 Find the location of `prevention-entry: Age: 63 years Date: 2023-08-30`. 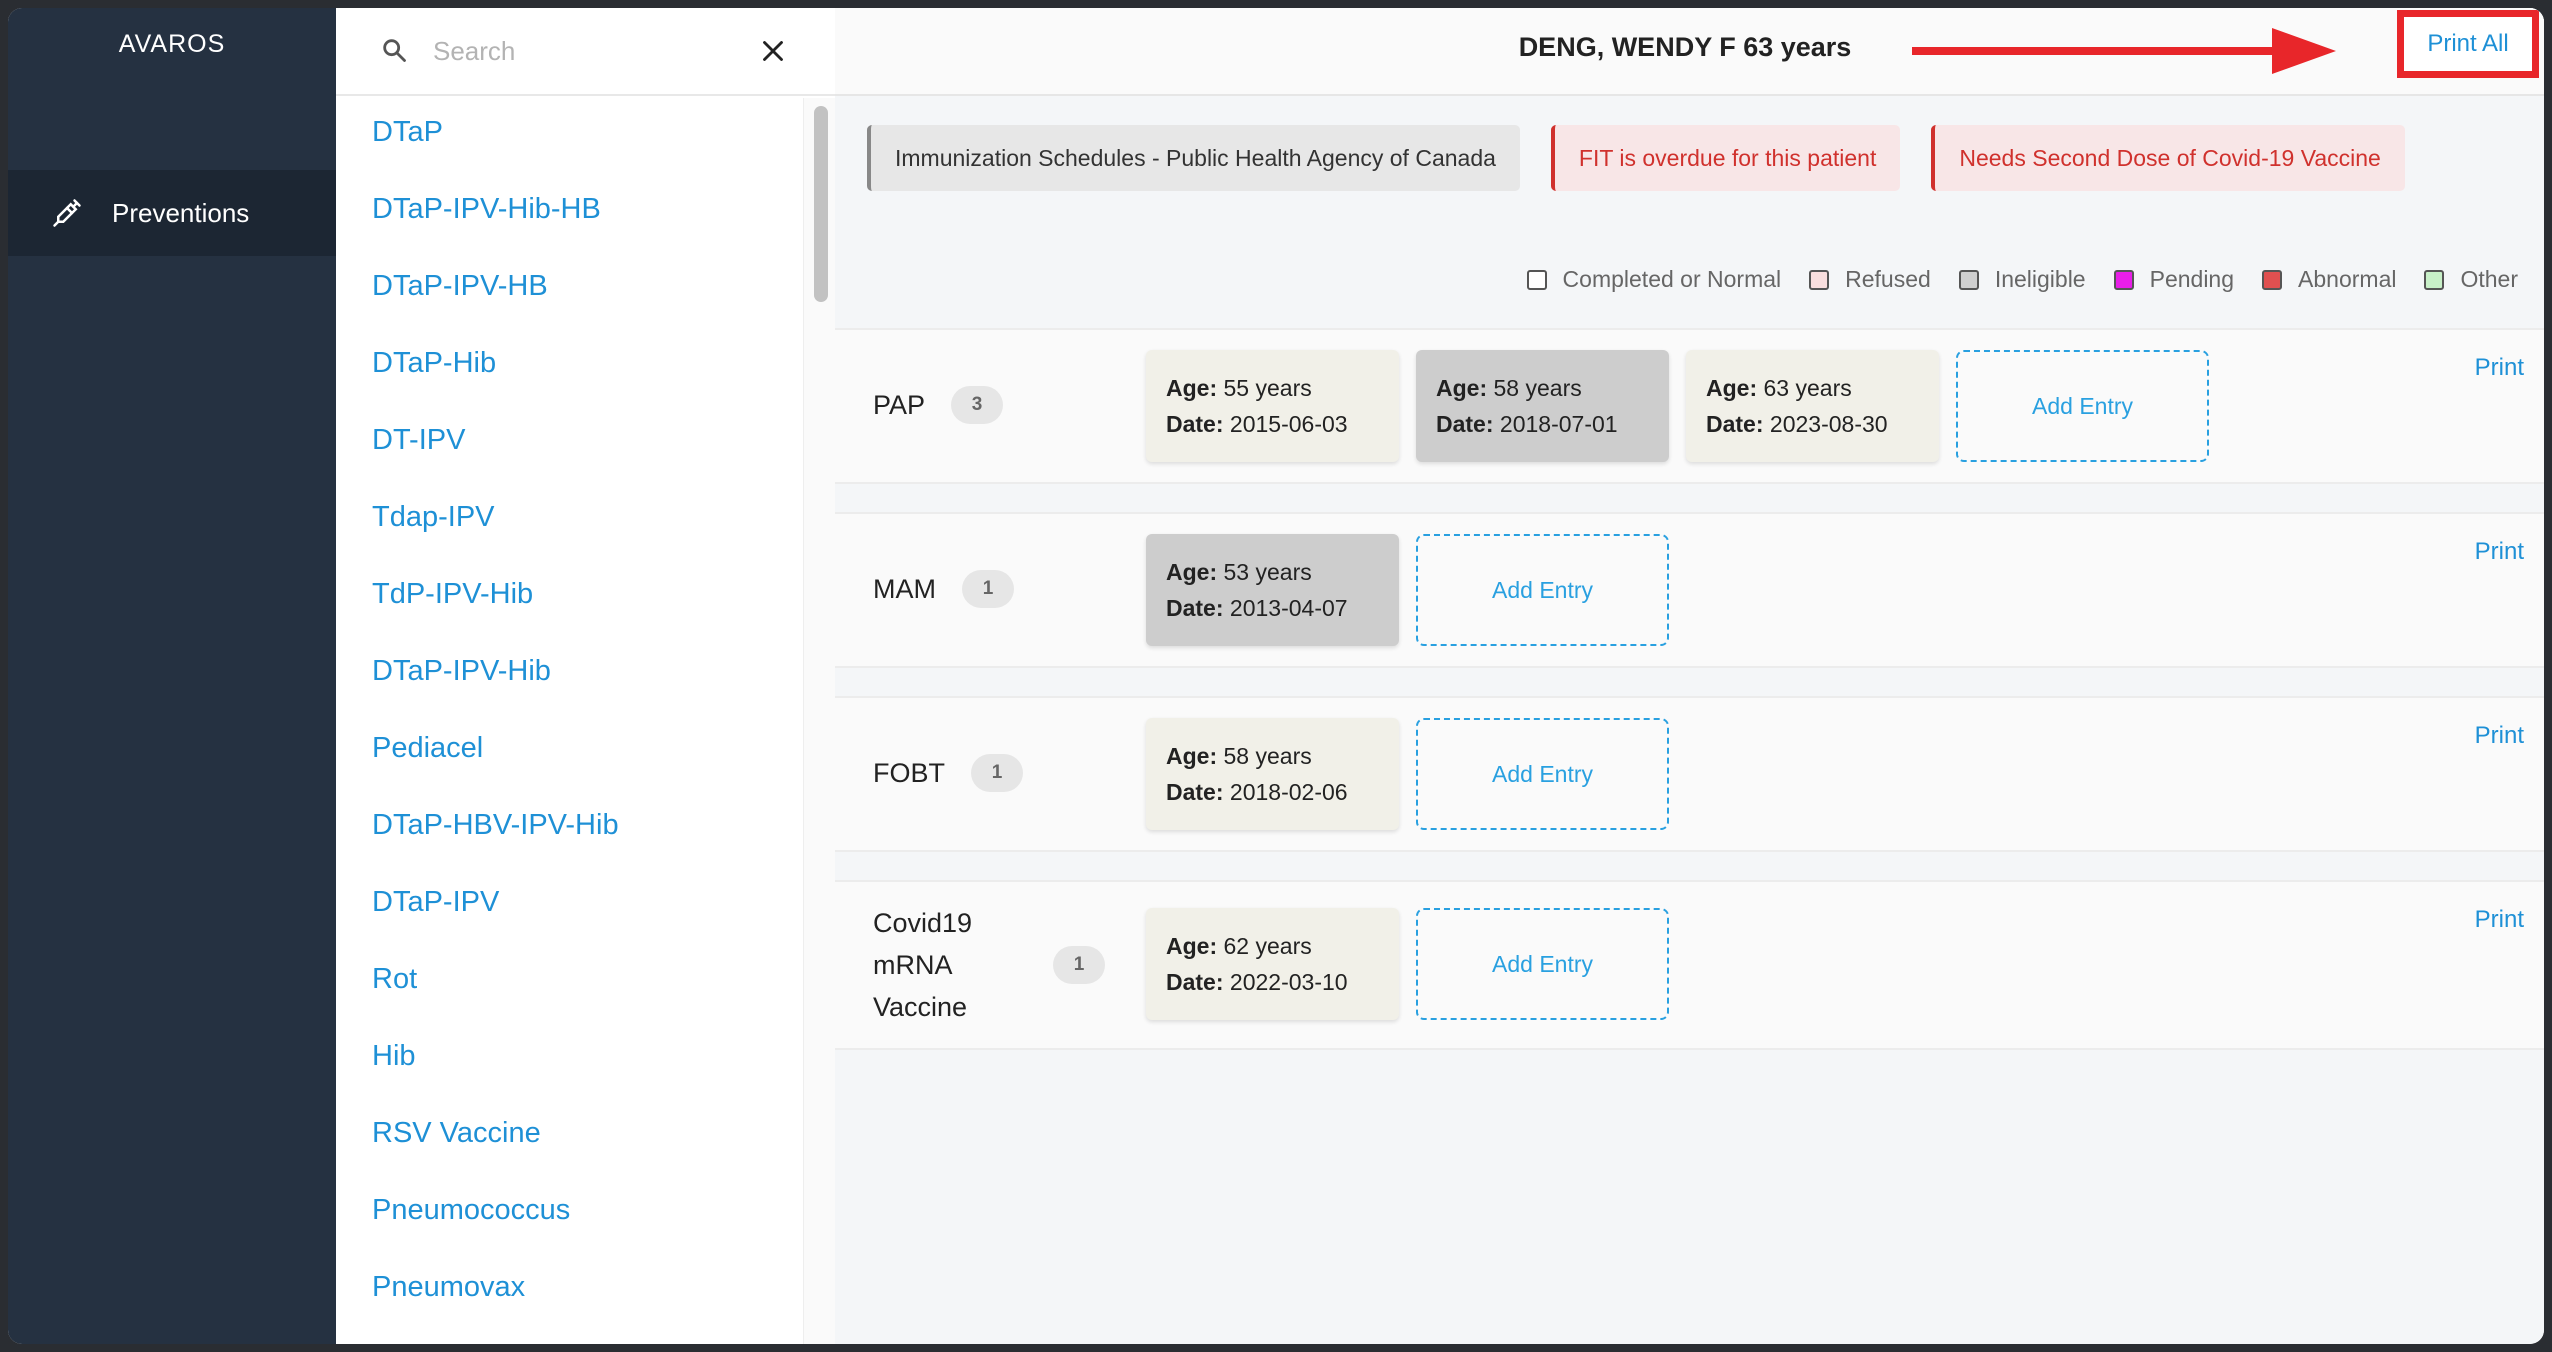

prevention-entry: Age: 63 years Date: 2023-08-30 is located at coordinates (1812, 406).